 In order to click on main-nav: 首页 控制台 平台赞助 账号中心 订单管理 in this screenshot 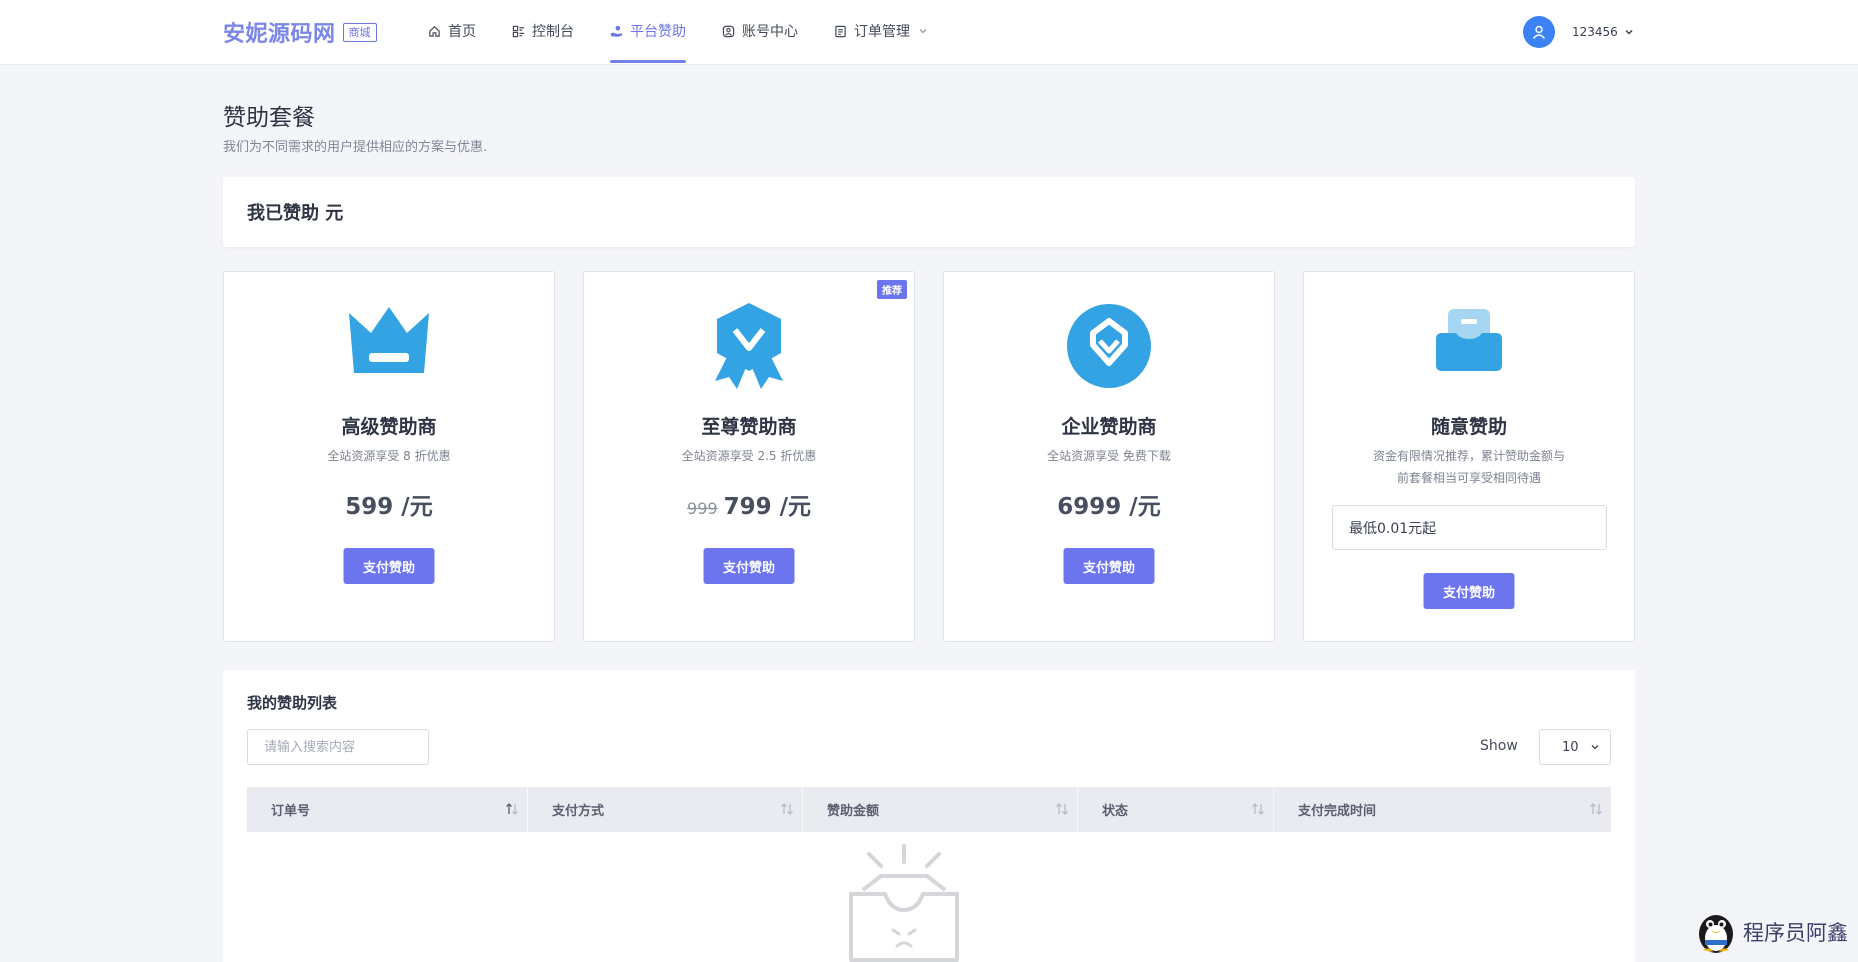, I will do `click(696, 32)`.